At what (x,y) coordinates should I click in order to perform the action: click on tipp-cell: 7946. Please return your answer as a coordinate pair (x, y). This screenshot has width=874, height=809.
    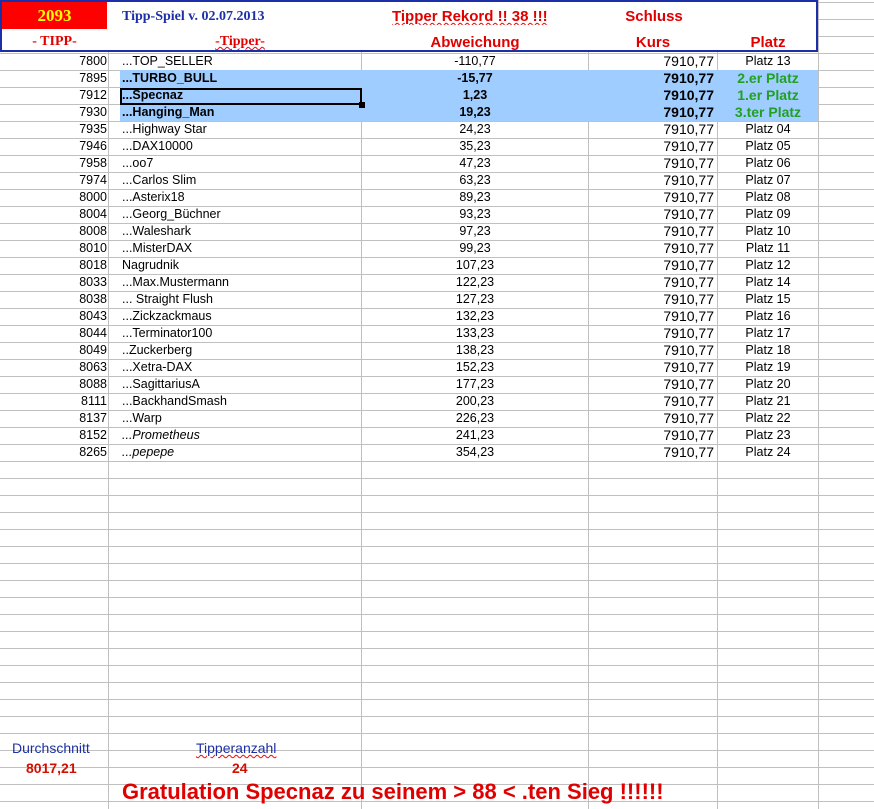
    Looking at the image, I should click on (53, 146).